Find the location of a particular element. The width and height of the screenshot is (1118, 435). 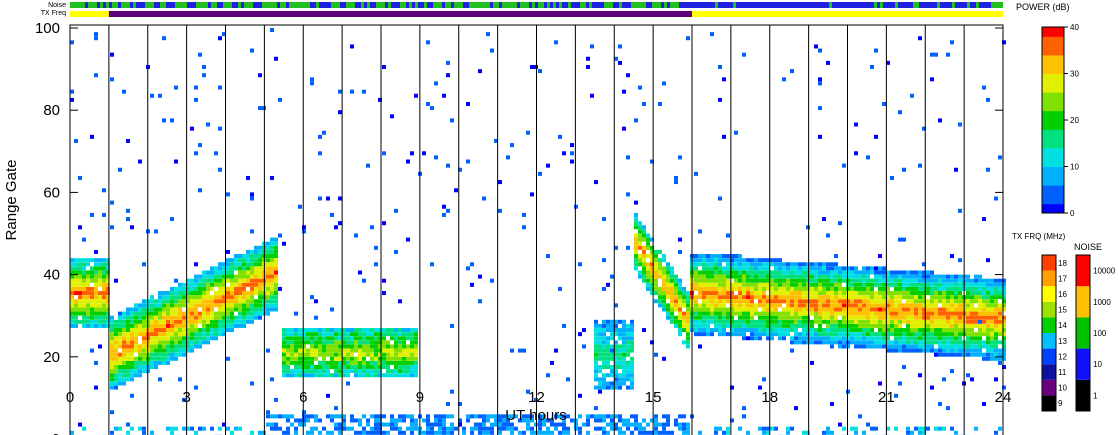

svg-text: 11 is located at coordinates (1062, 372).